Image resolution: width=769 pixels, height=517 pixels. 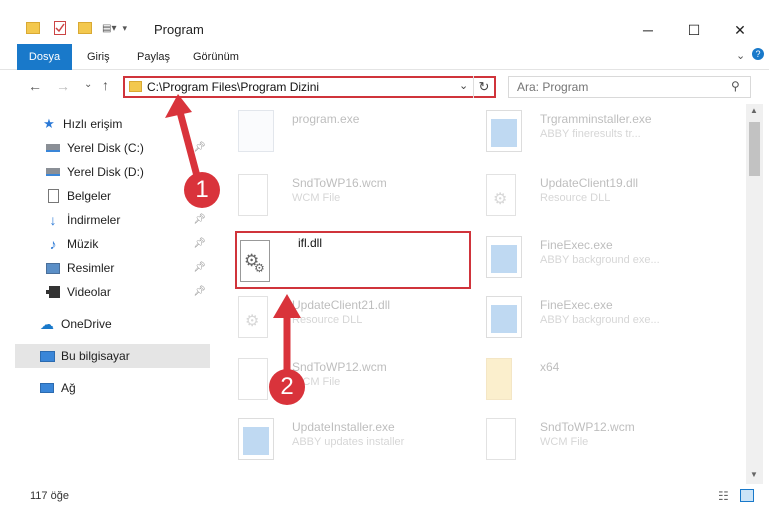 I want to click on address-bar: C:\Program Files\Program Dizini ⌄ ↻, so click(x=309, y=87).